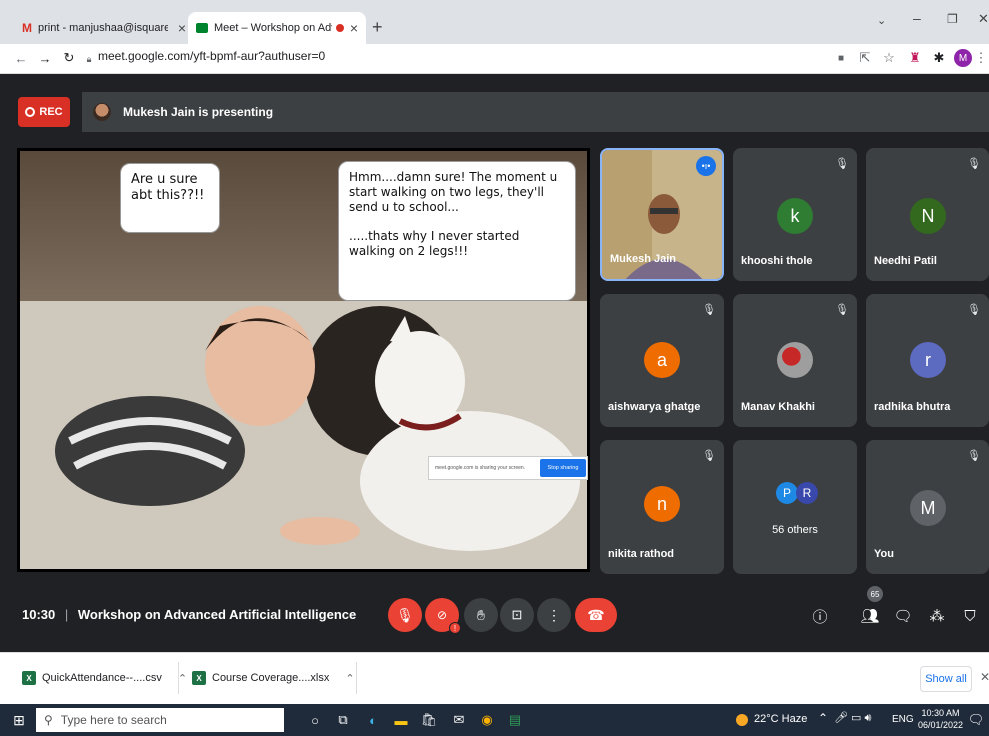 This screenshot has height=736, width=989. I want to click on avatar: k, so click(795, 216).